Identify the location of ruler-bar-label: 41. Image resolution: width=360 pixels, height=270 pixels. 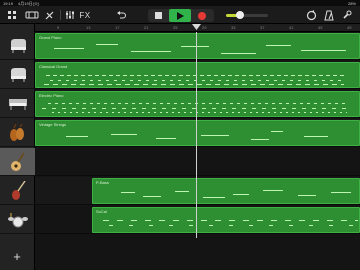
(291, 27).